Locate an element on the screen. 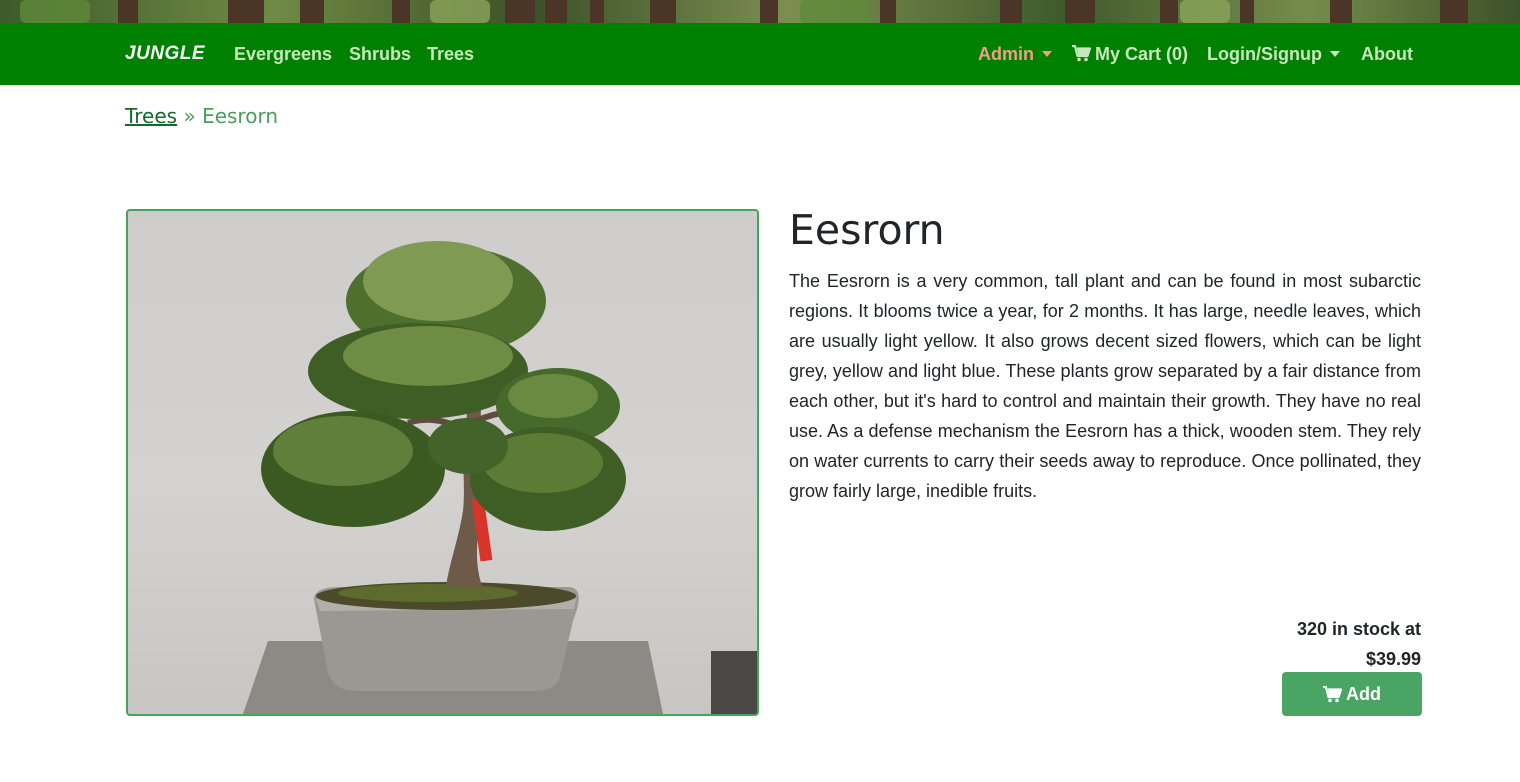  admin-dropdown: Admin is located at coordinates (1015, 54).